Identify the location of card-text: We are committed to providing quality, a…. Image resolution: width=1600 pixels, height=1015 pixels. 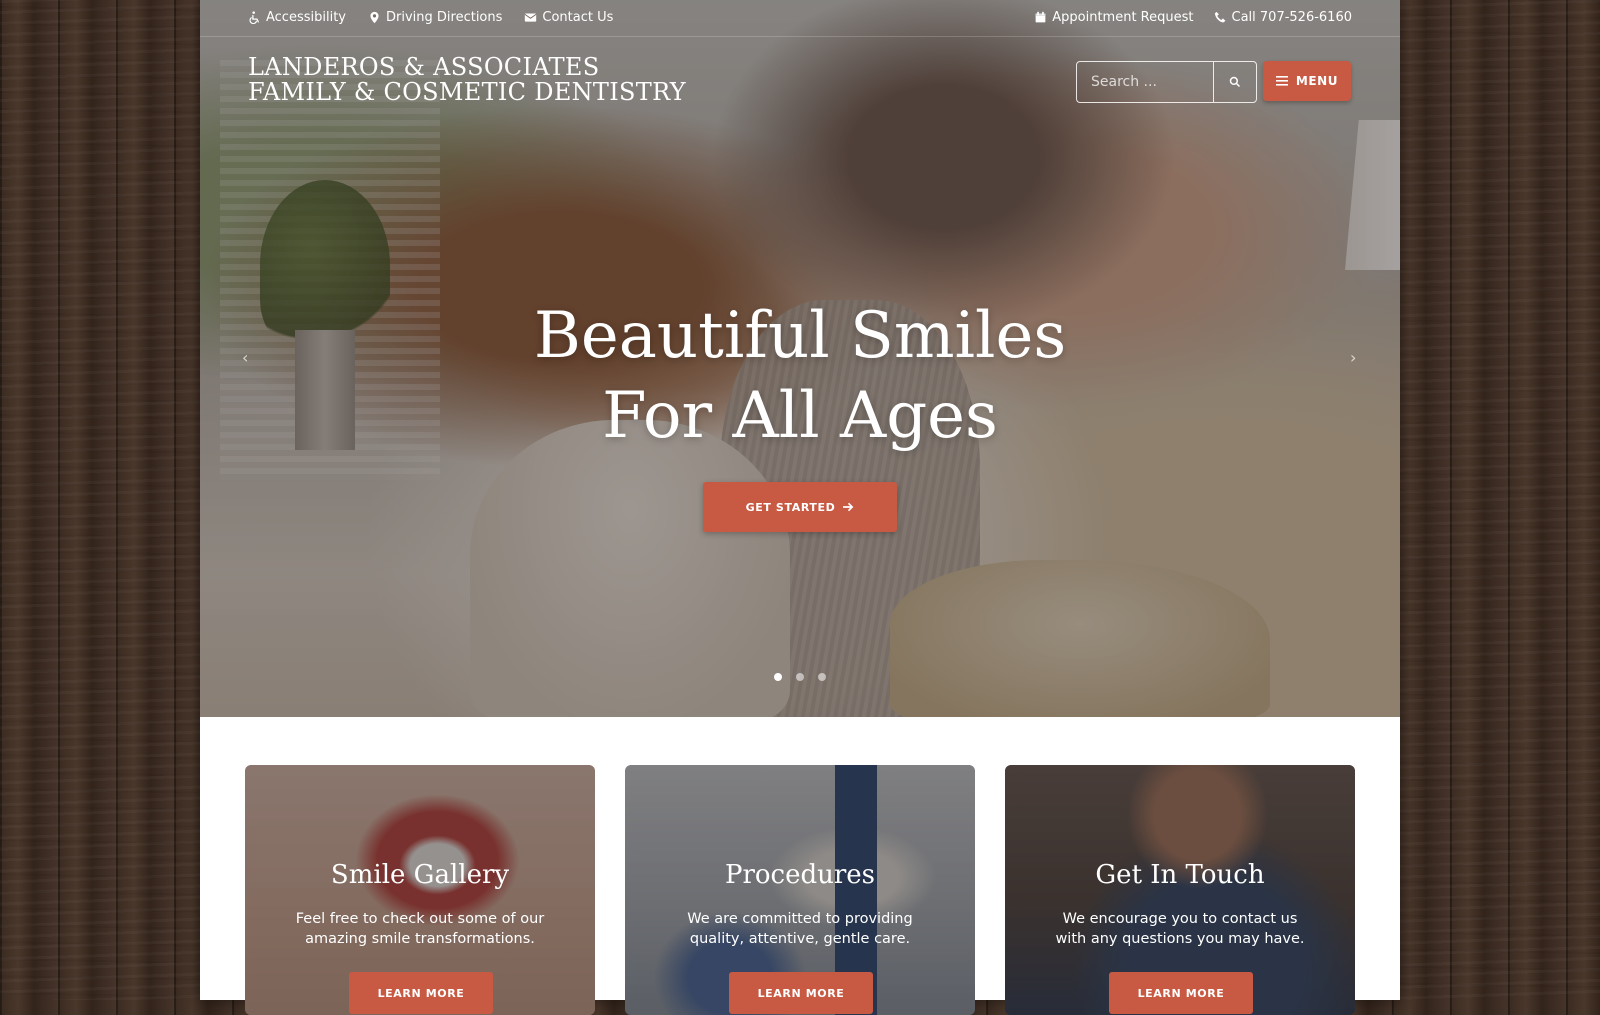
(800, 929).